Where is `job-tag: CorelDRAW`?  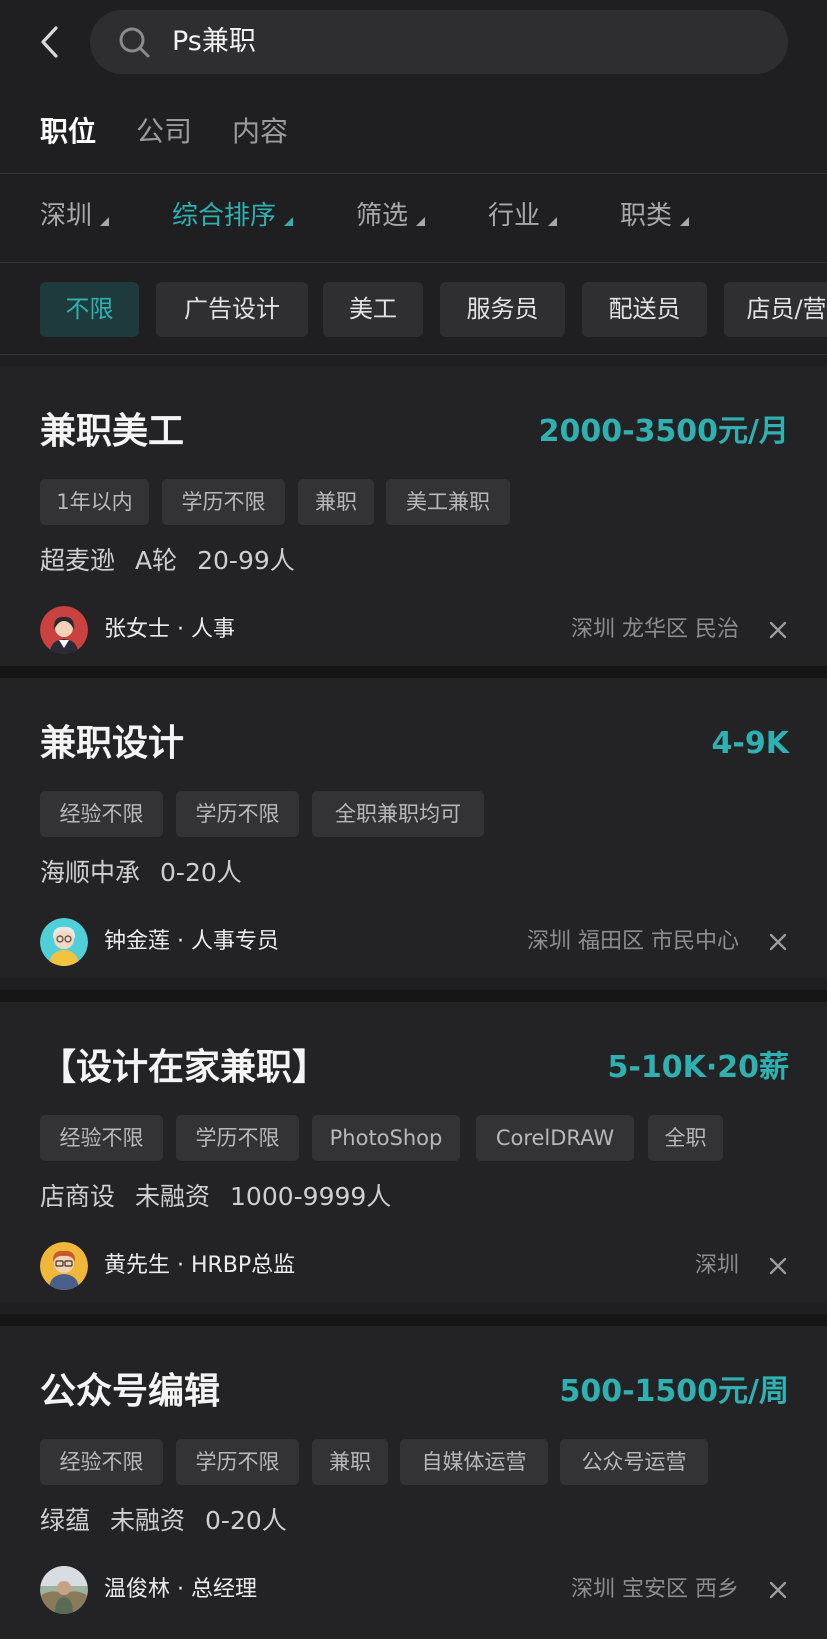 job-tag: CorelDRAW is located at coordinates (555, 1138).